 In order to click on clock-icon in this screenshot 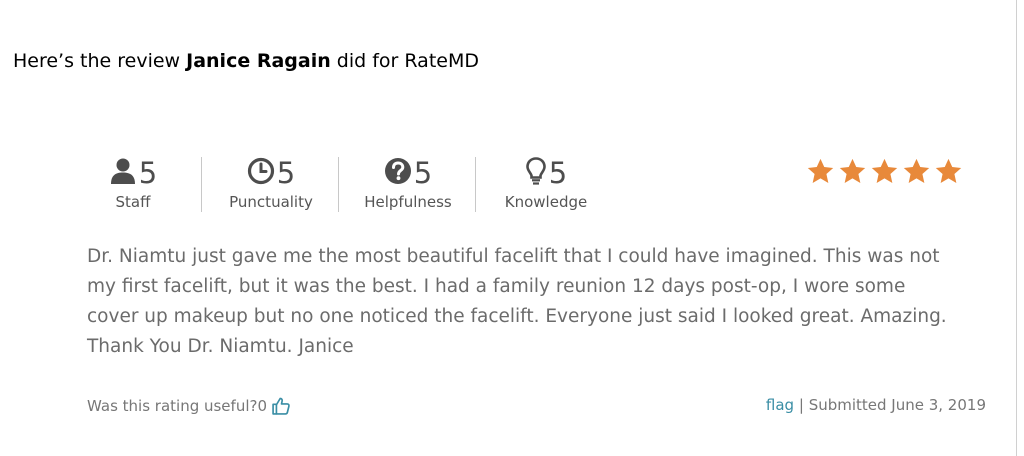, I will do `click(261, 173)`.